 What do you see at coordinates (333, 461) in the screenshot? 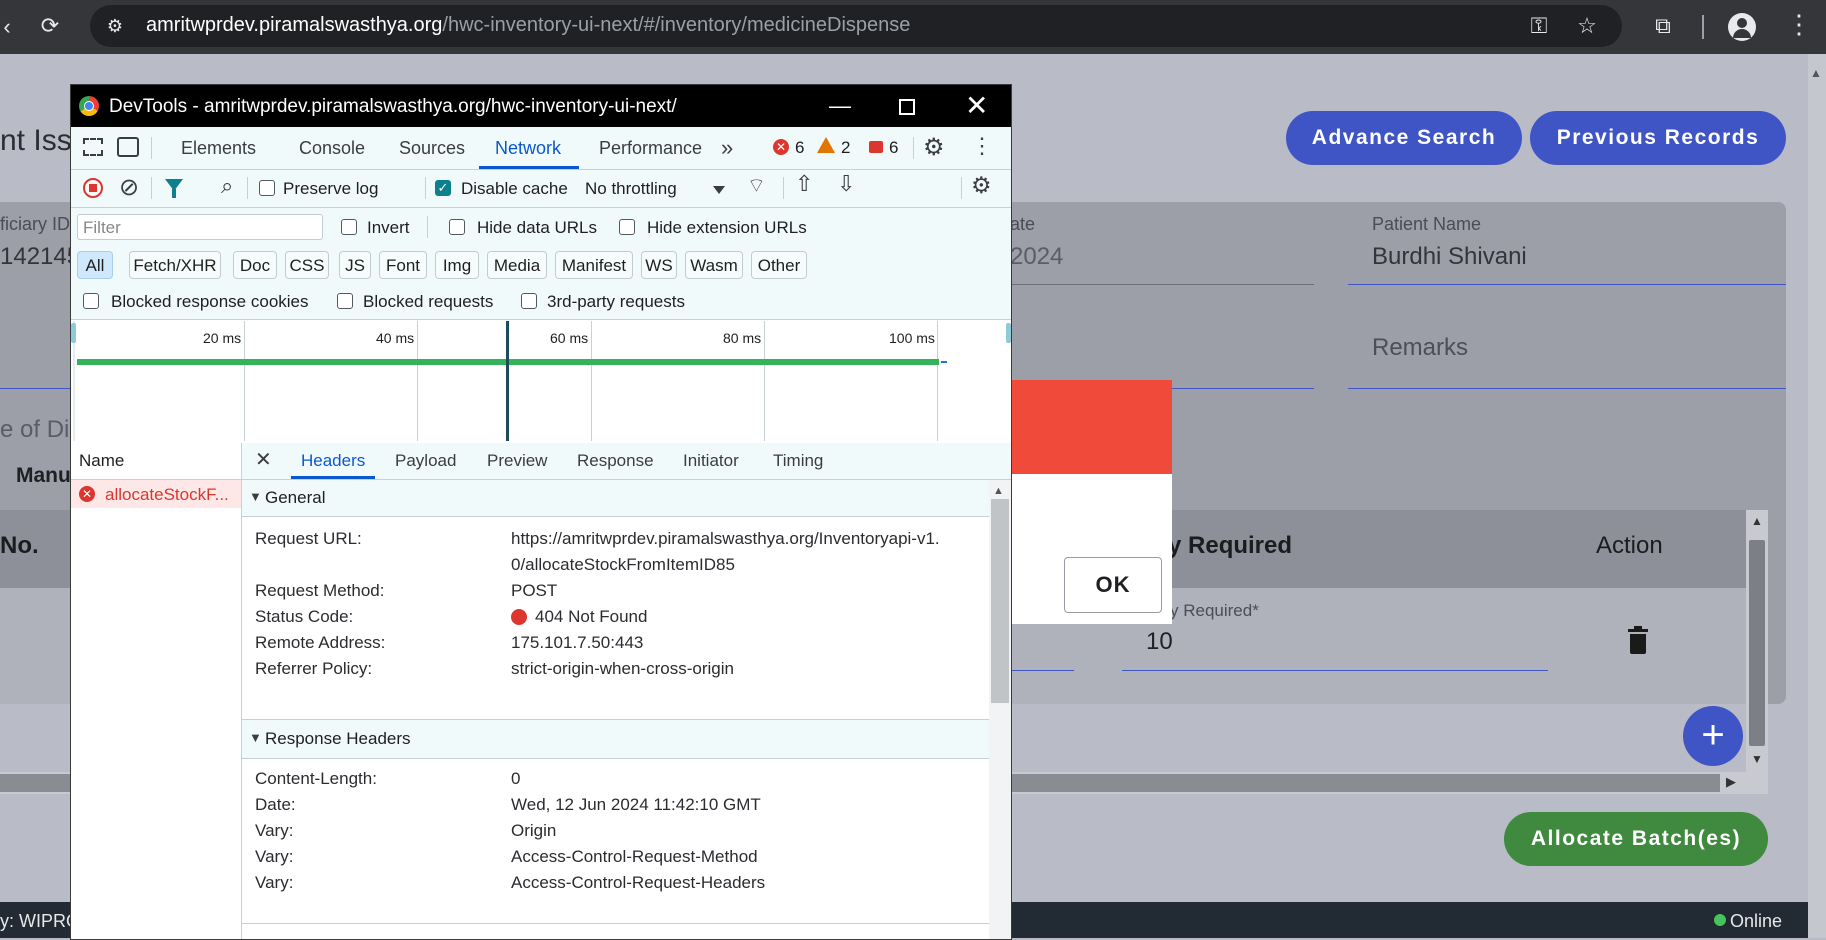
I see `detail-tab-headers: Headers` at bounding box center [333, 461].